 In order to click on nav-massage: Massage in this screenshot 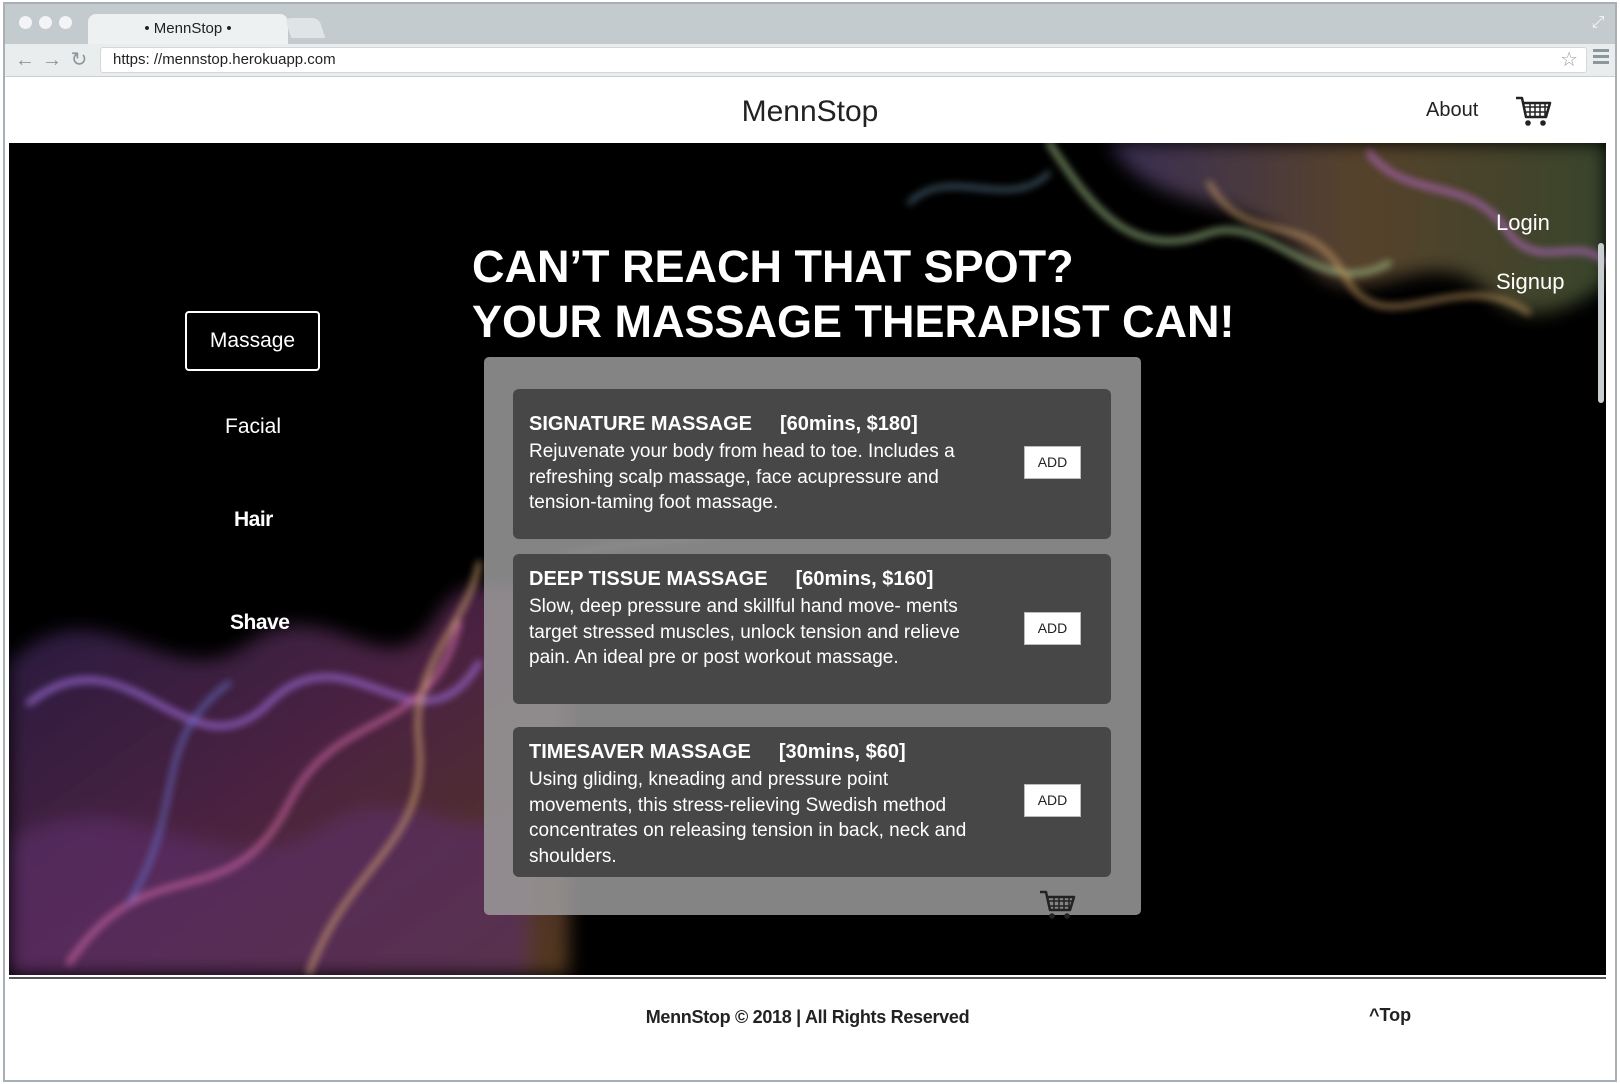, I will do `click(252, 341)`.